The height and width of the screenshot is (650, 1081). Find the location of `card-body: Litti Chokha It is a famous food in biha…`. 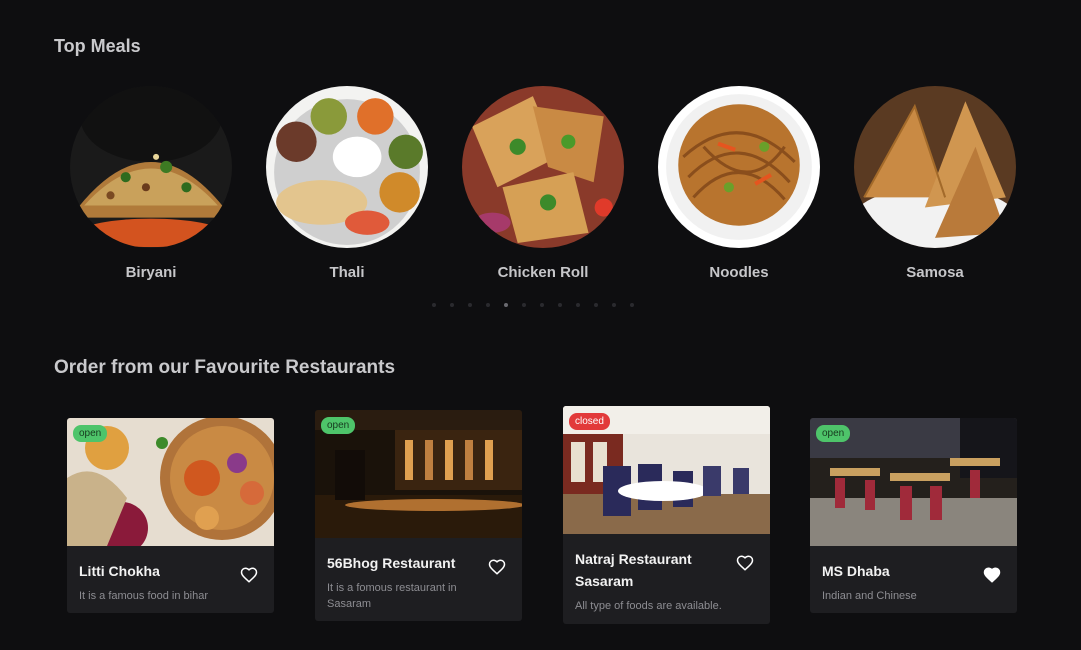

card-body: Litti Chokha It is a famous food in biha… is located at coordinates (170, 579).